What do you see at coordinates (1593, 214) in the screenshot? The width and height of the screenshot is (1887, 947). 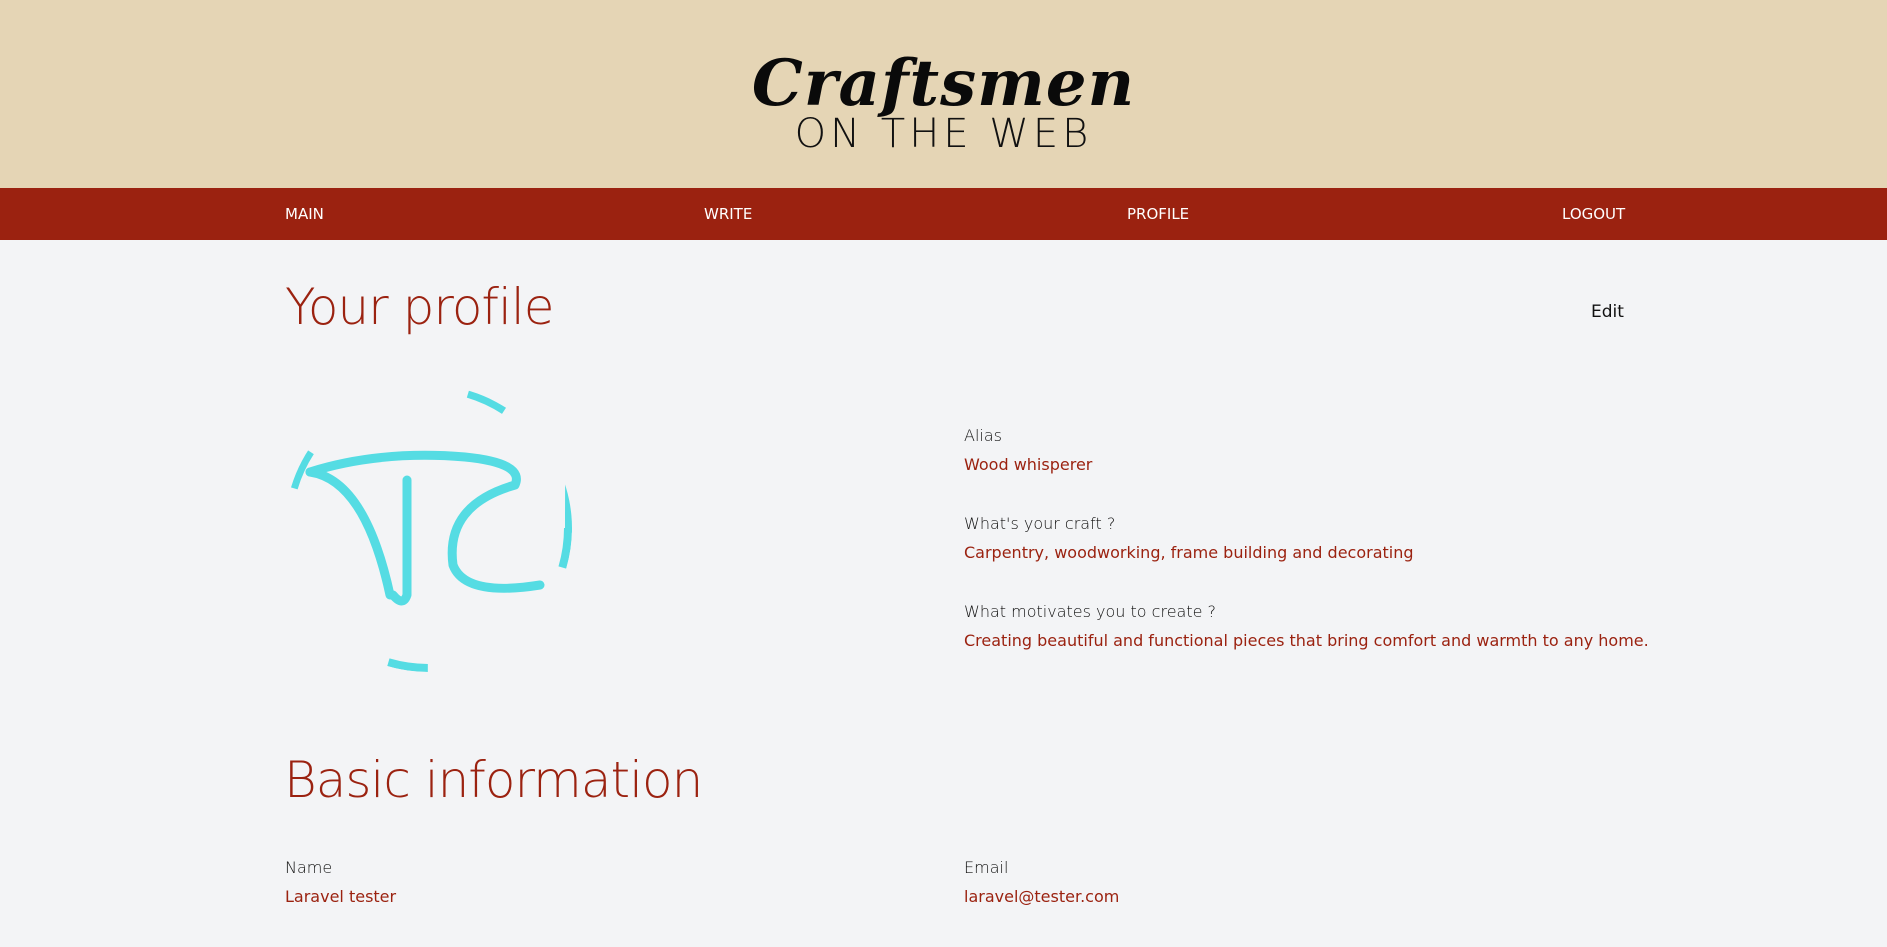 I see `nav-logout: LOGOUT` at bounding box center [1593, 214].